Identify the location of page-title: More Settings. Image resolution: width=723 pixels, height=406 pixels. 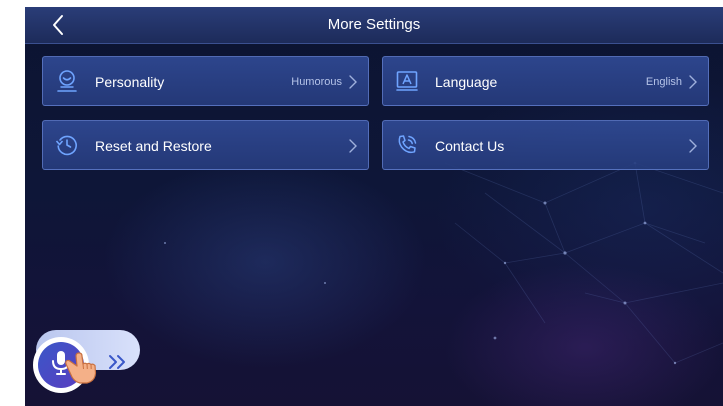
(374, 24).